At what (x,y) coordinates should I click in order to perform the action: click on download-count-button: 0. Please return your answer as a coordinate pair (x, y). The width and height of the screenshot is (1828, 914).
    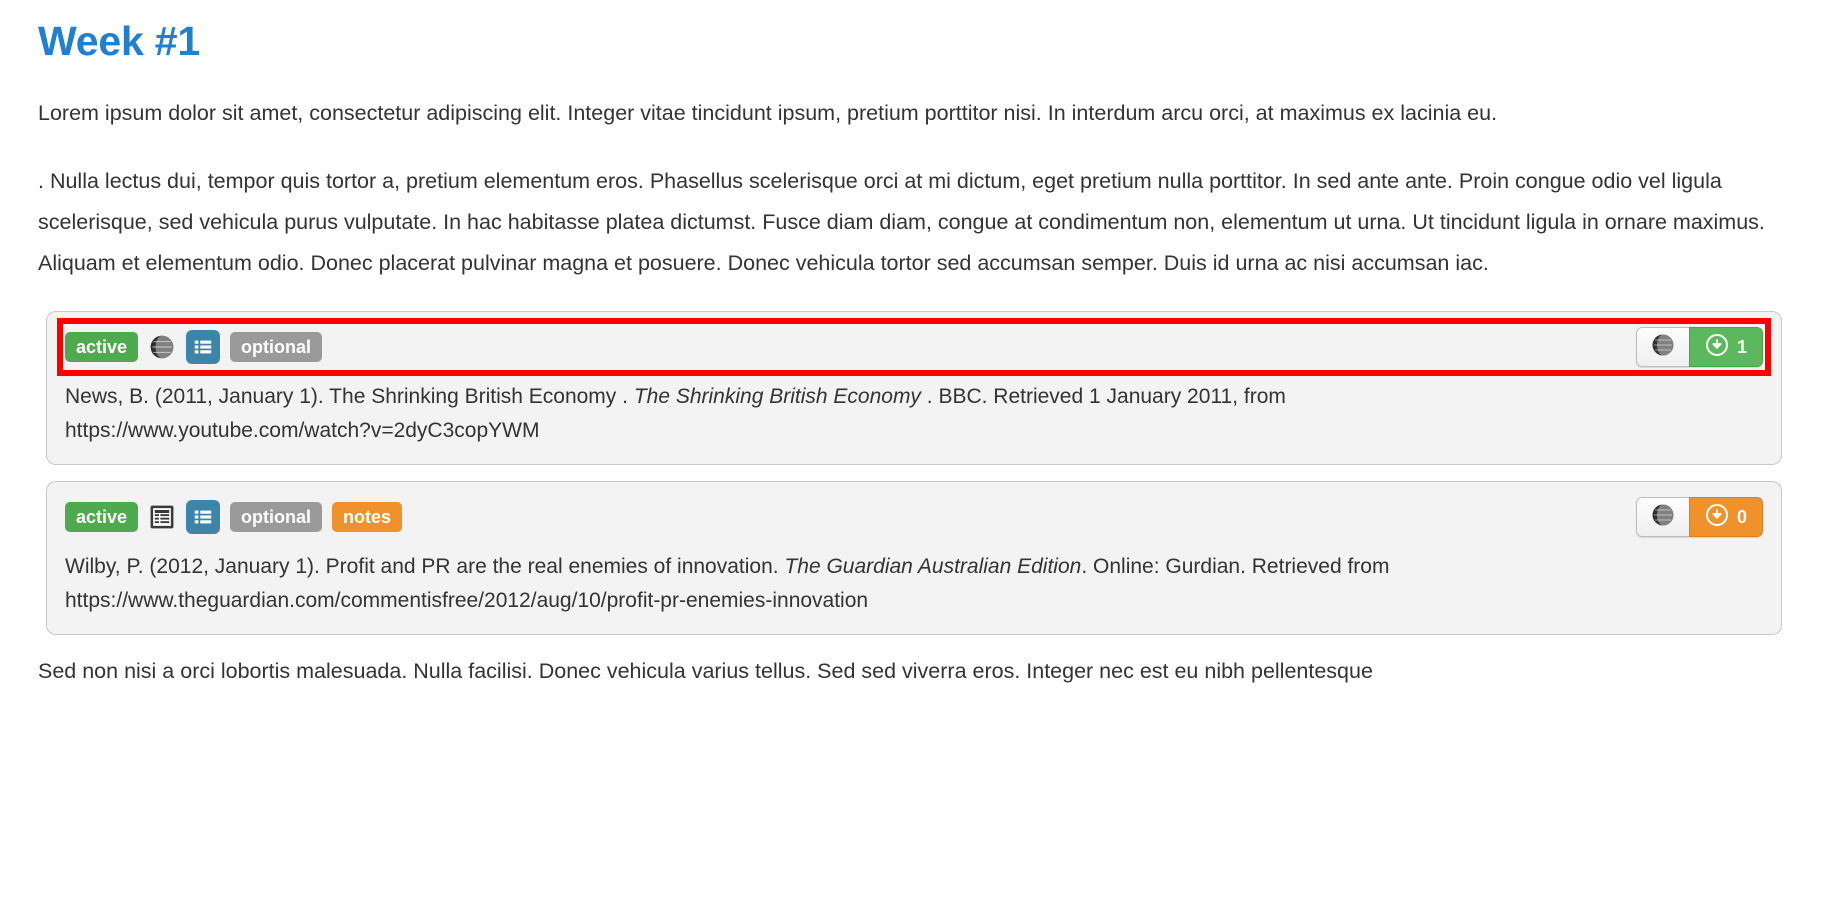
    Looking at the image, I should click on (1726, 517).